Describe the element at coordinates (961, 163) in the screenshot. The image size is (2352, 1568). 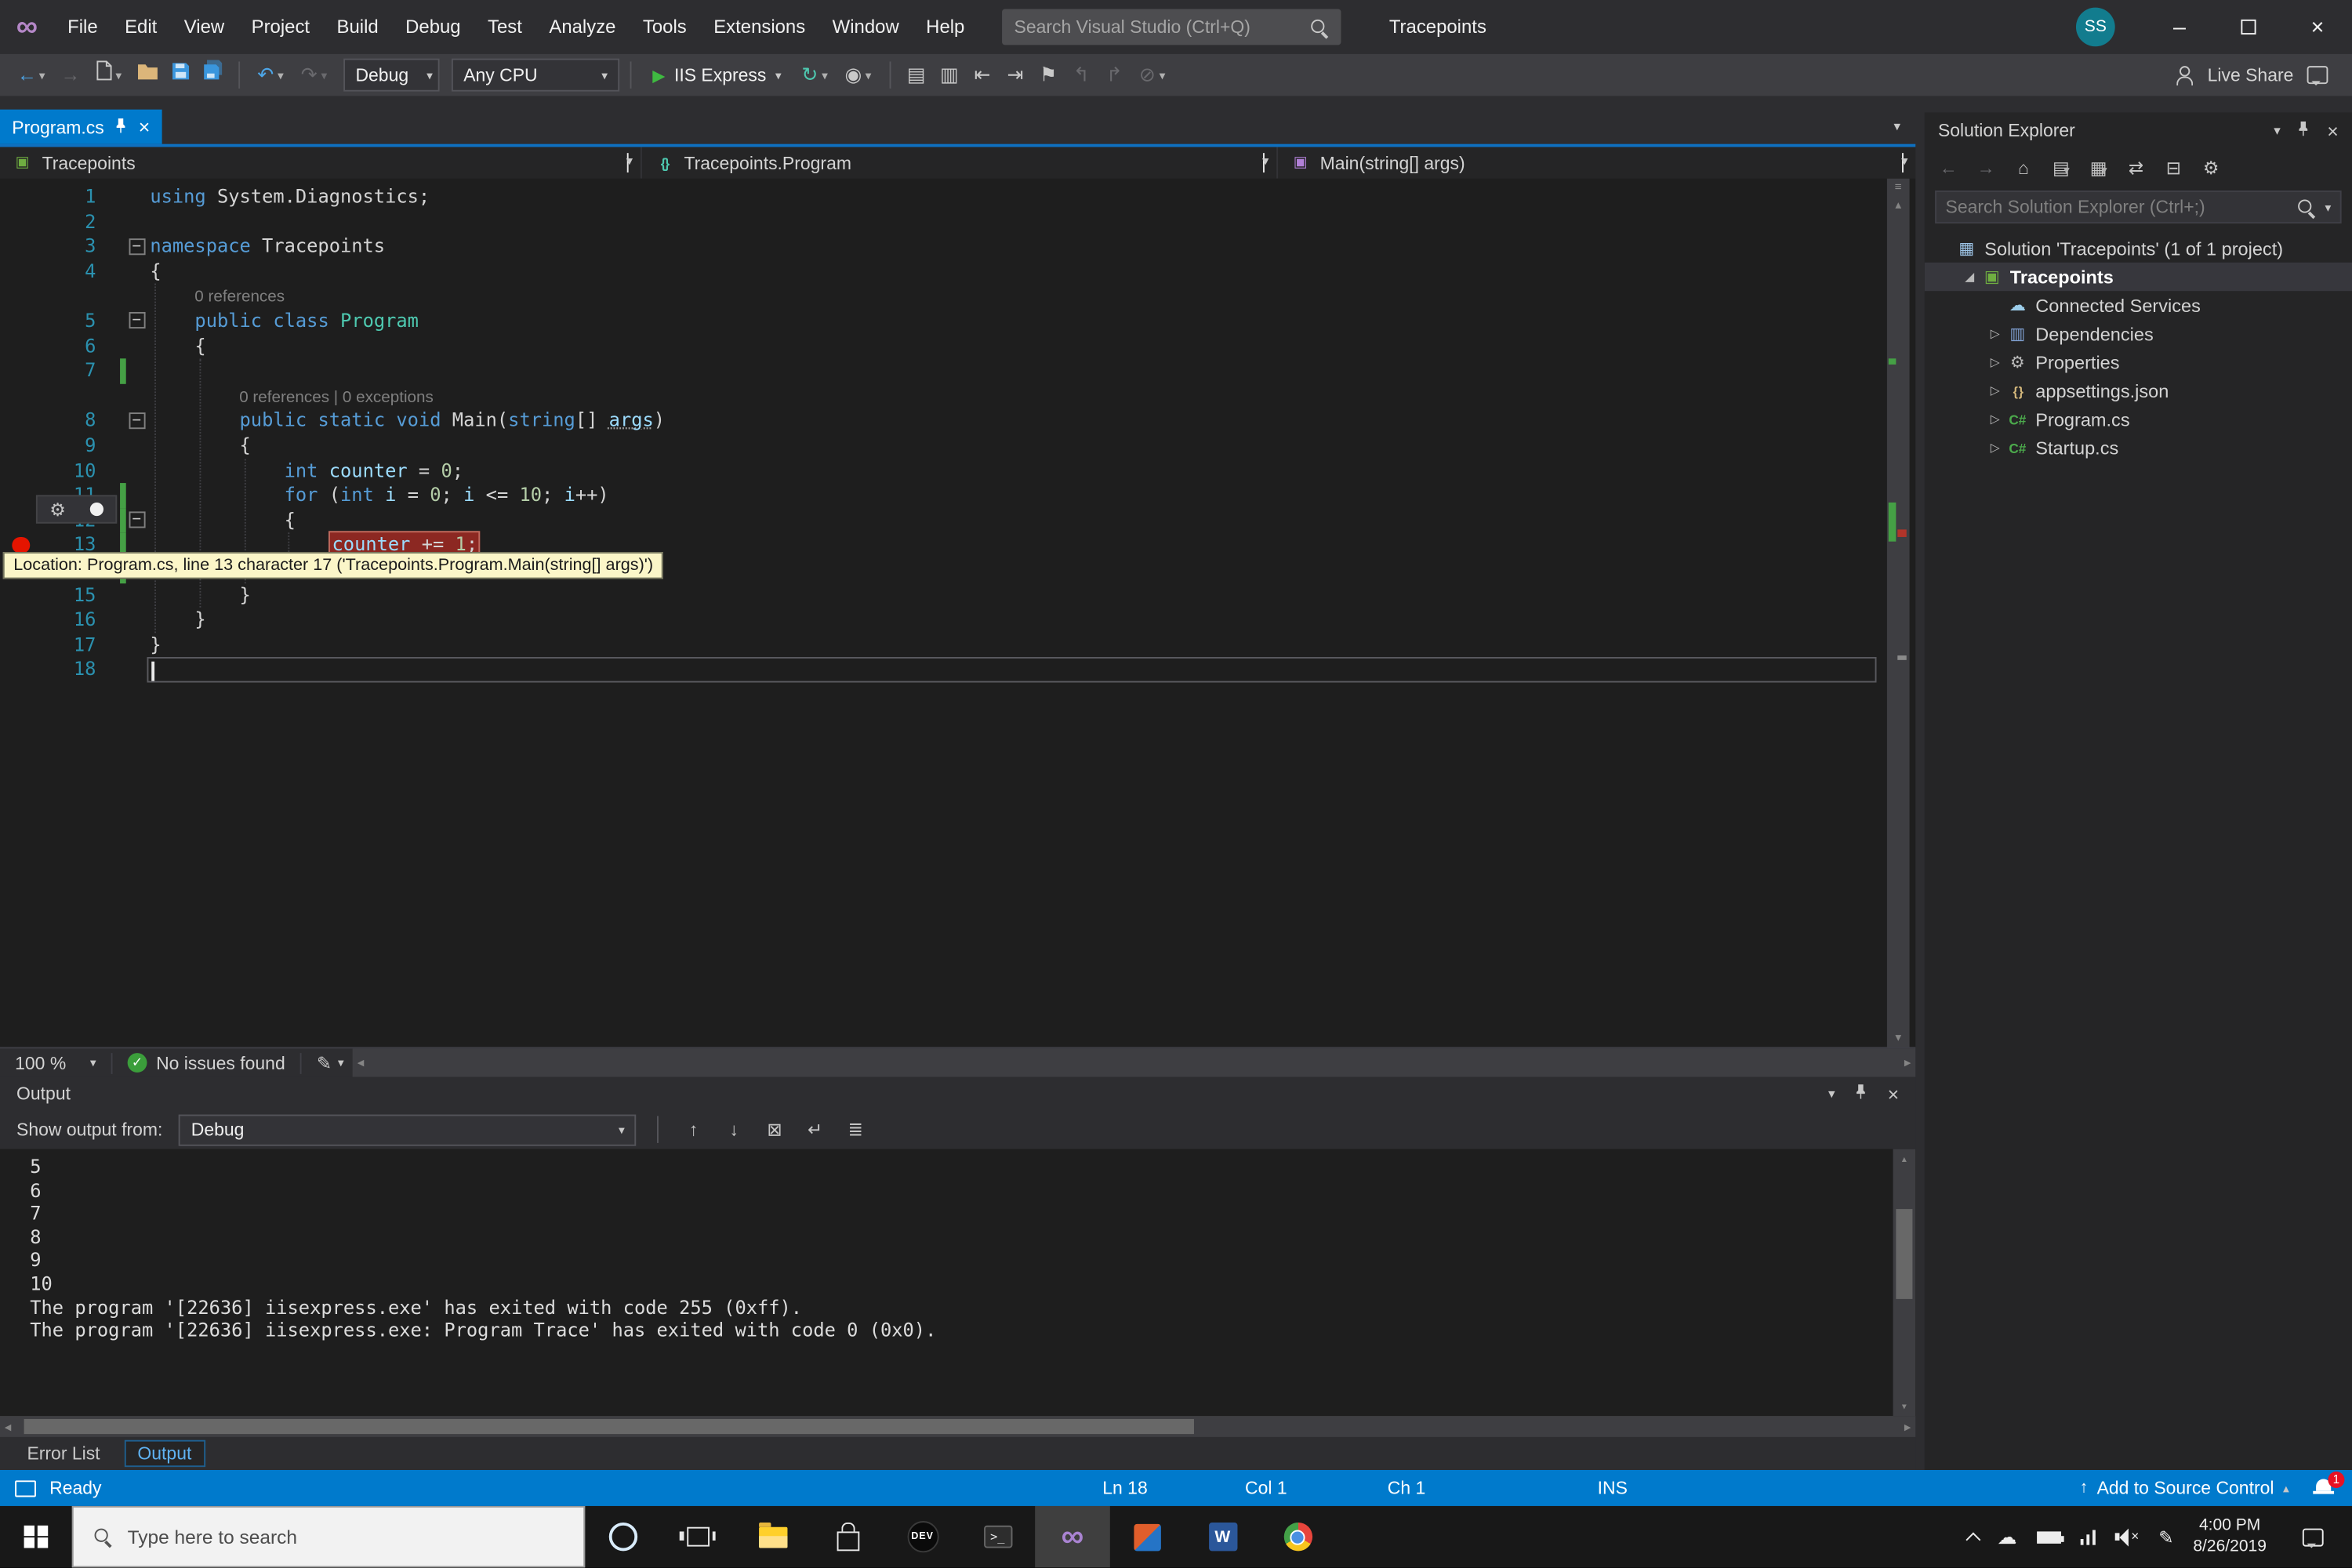
I see `type-dropdown: {} Tracepoints.Program ▾` at that location.